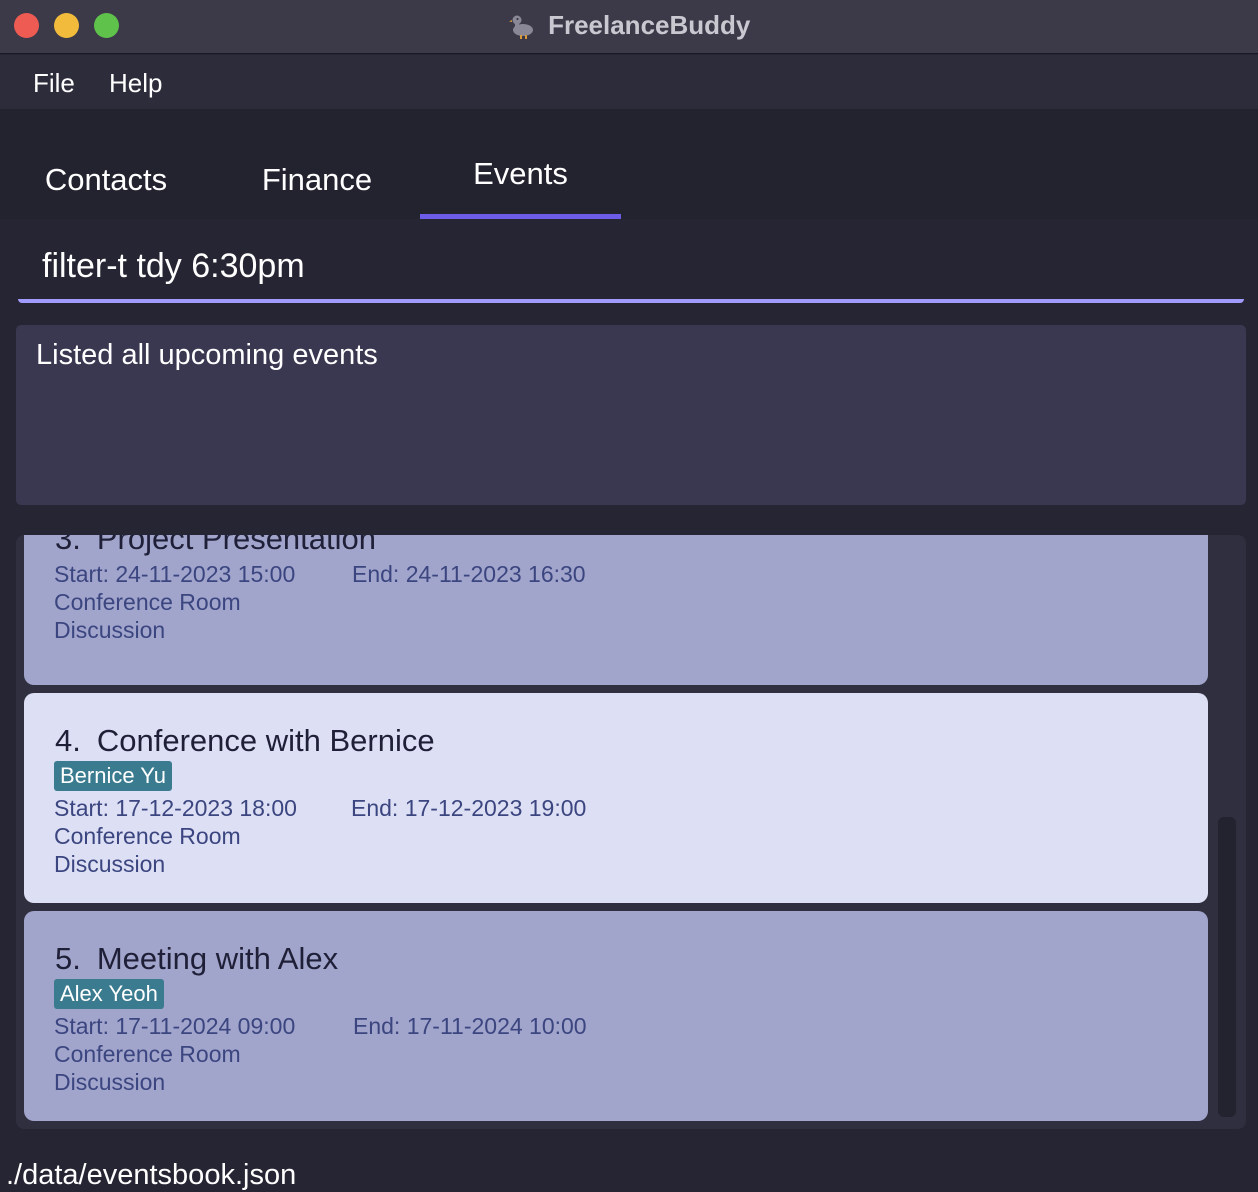  Describe the element at coordinates (113, 776) in the screenshot. I see `event-contact-tag: Bernice Yu` at that location.